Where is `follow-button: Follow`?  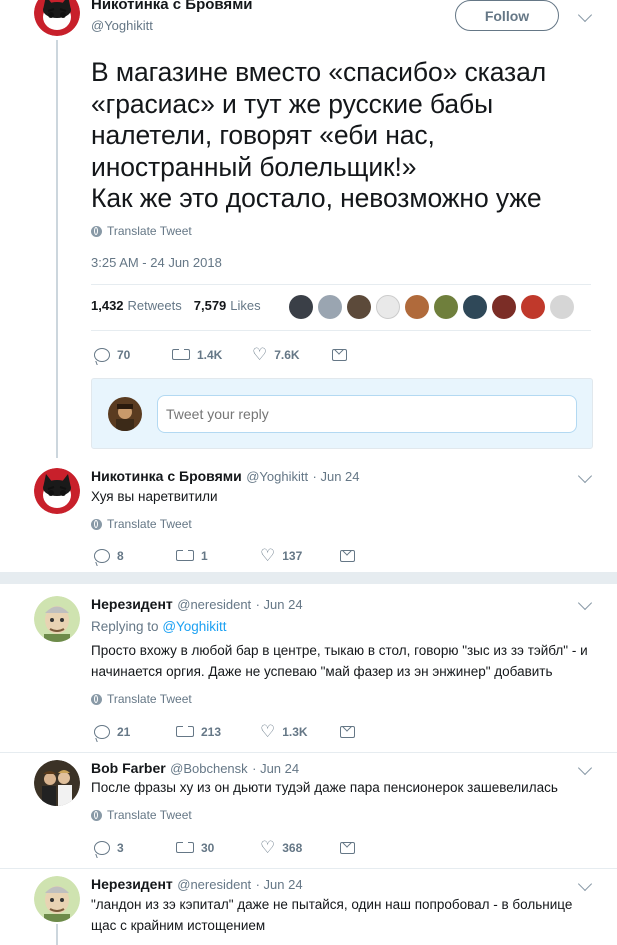
follow-button: Follow is located at coordinates (507, 15).